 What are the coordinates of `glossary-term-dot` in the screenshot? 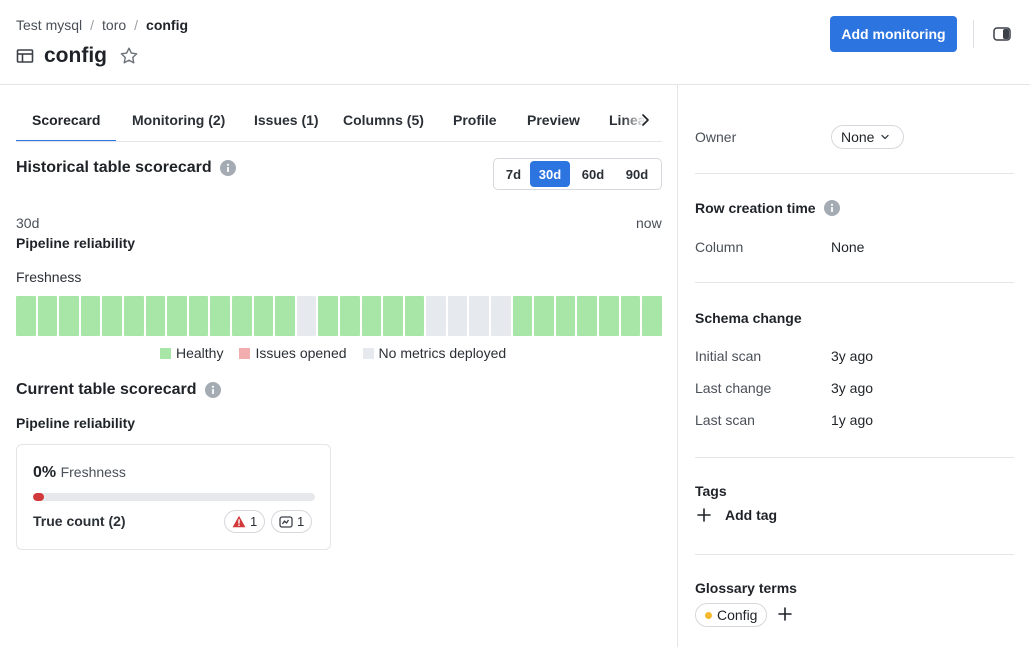 It's located at (708, 615).